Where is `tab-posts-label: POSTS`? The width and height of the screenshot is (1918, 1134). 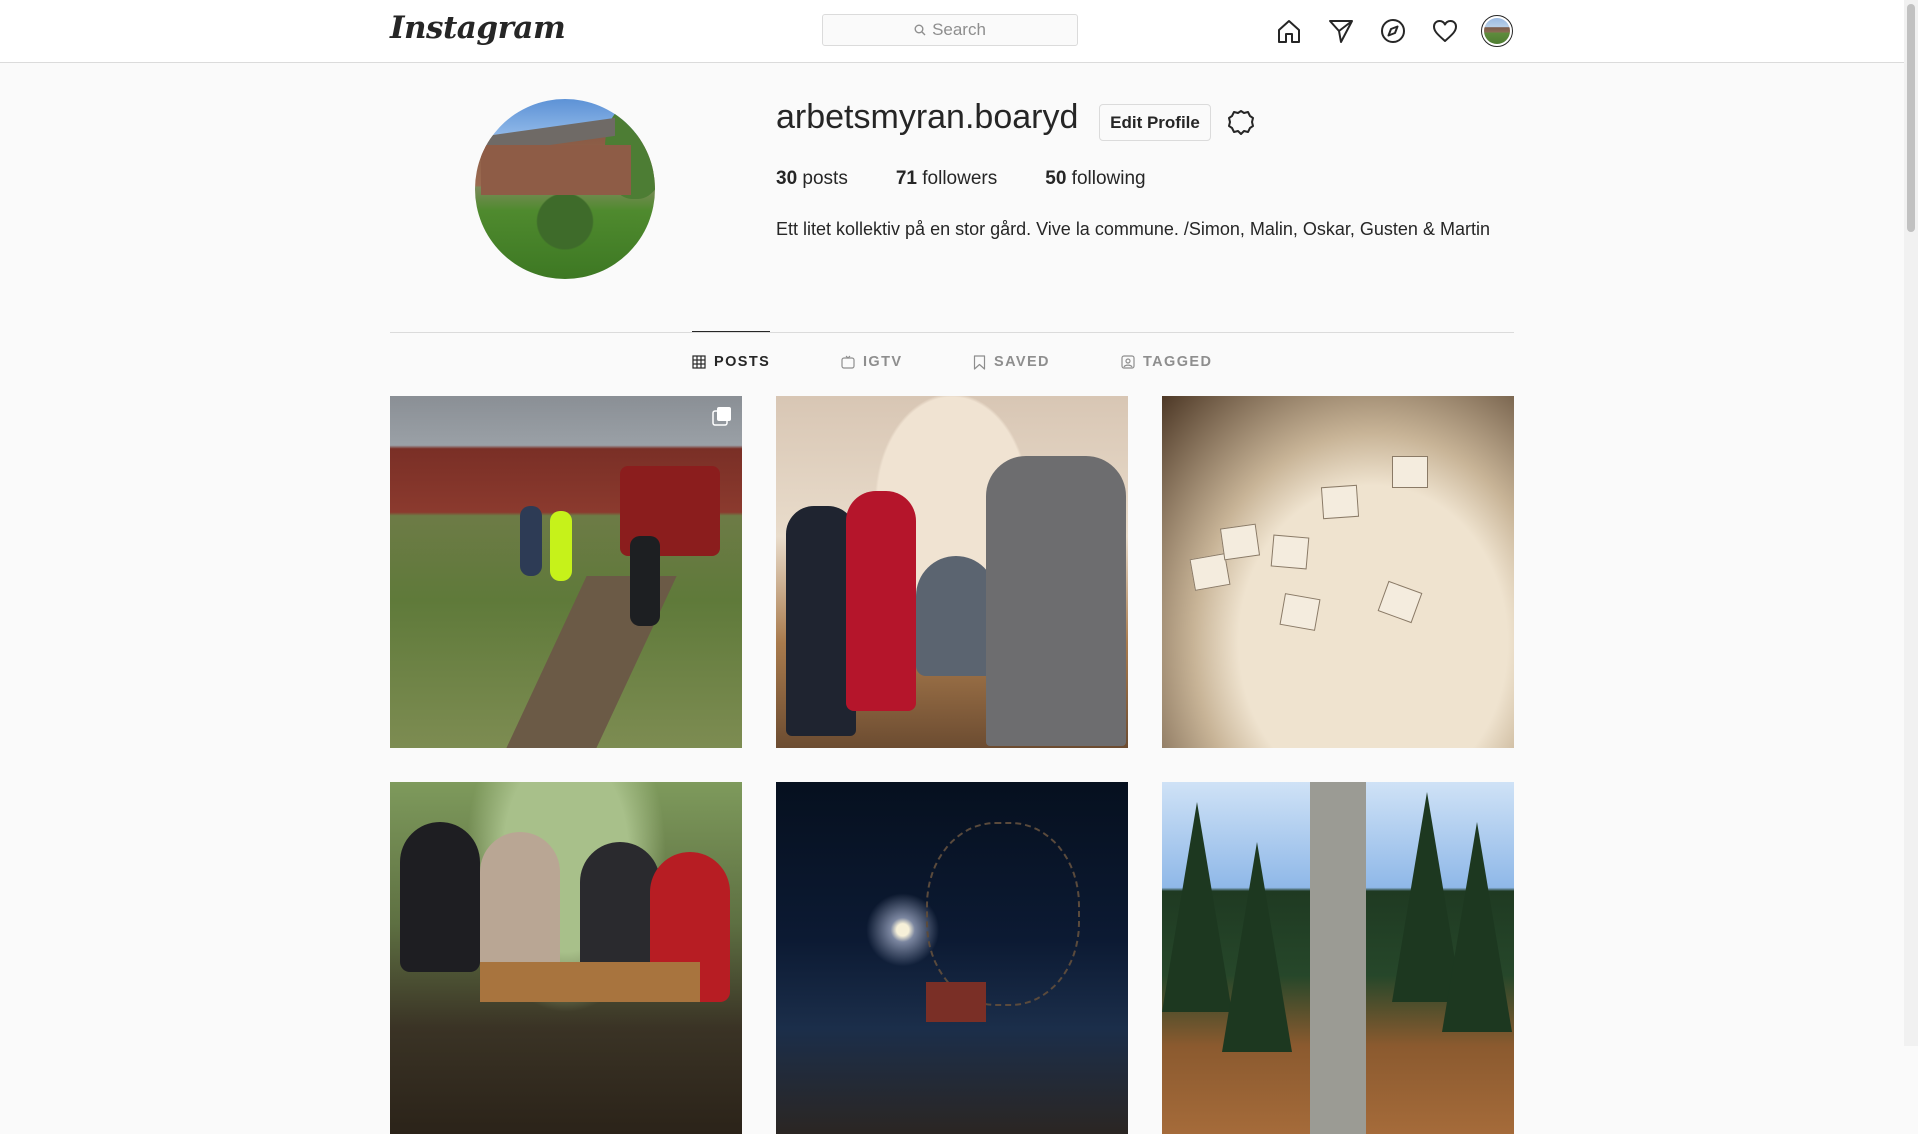 tab-posts-label: POSTS is located at coordinates (742, 362).